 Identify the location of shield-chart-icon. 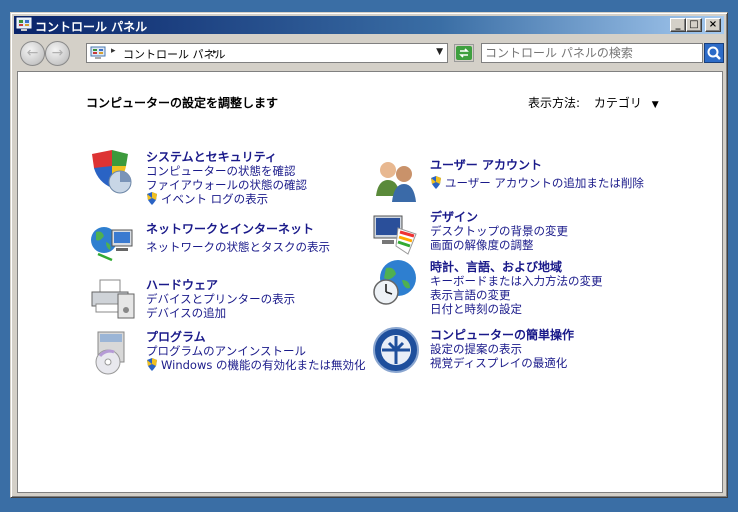
(112, 172).